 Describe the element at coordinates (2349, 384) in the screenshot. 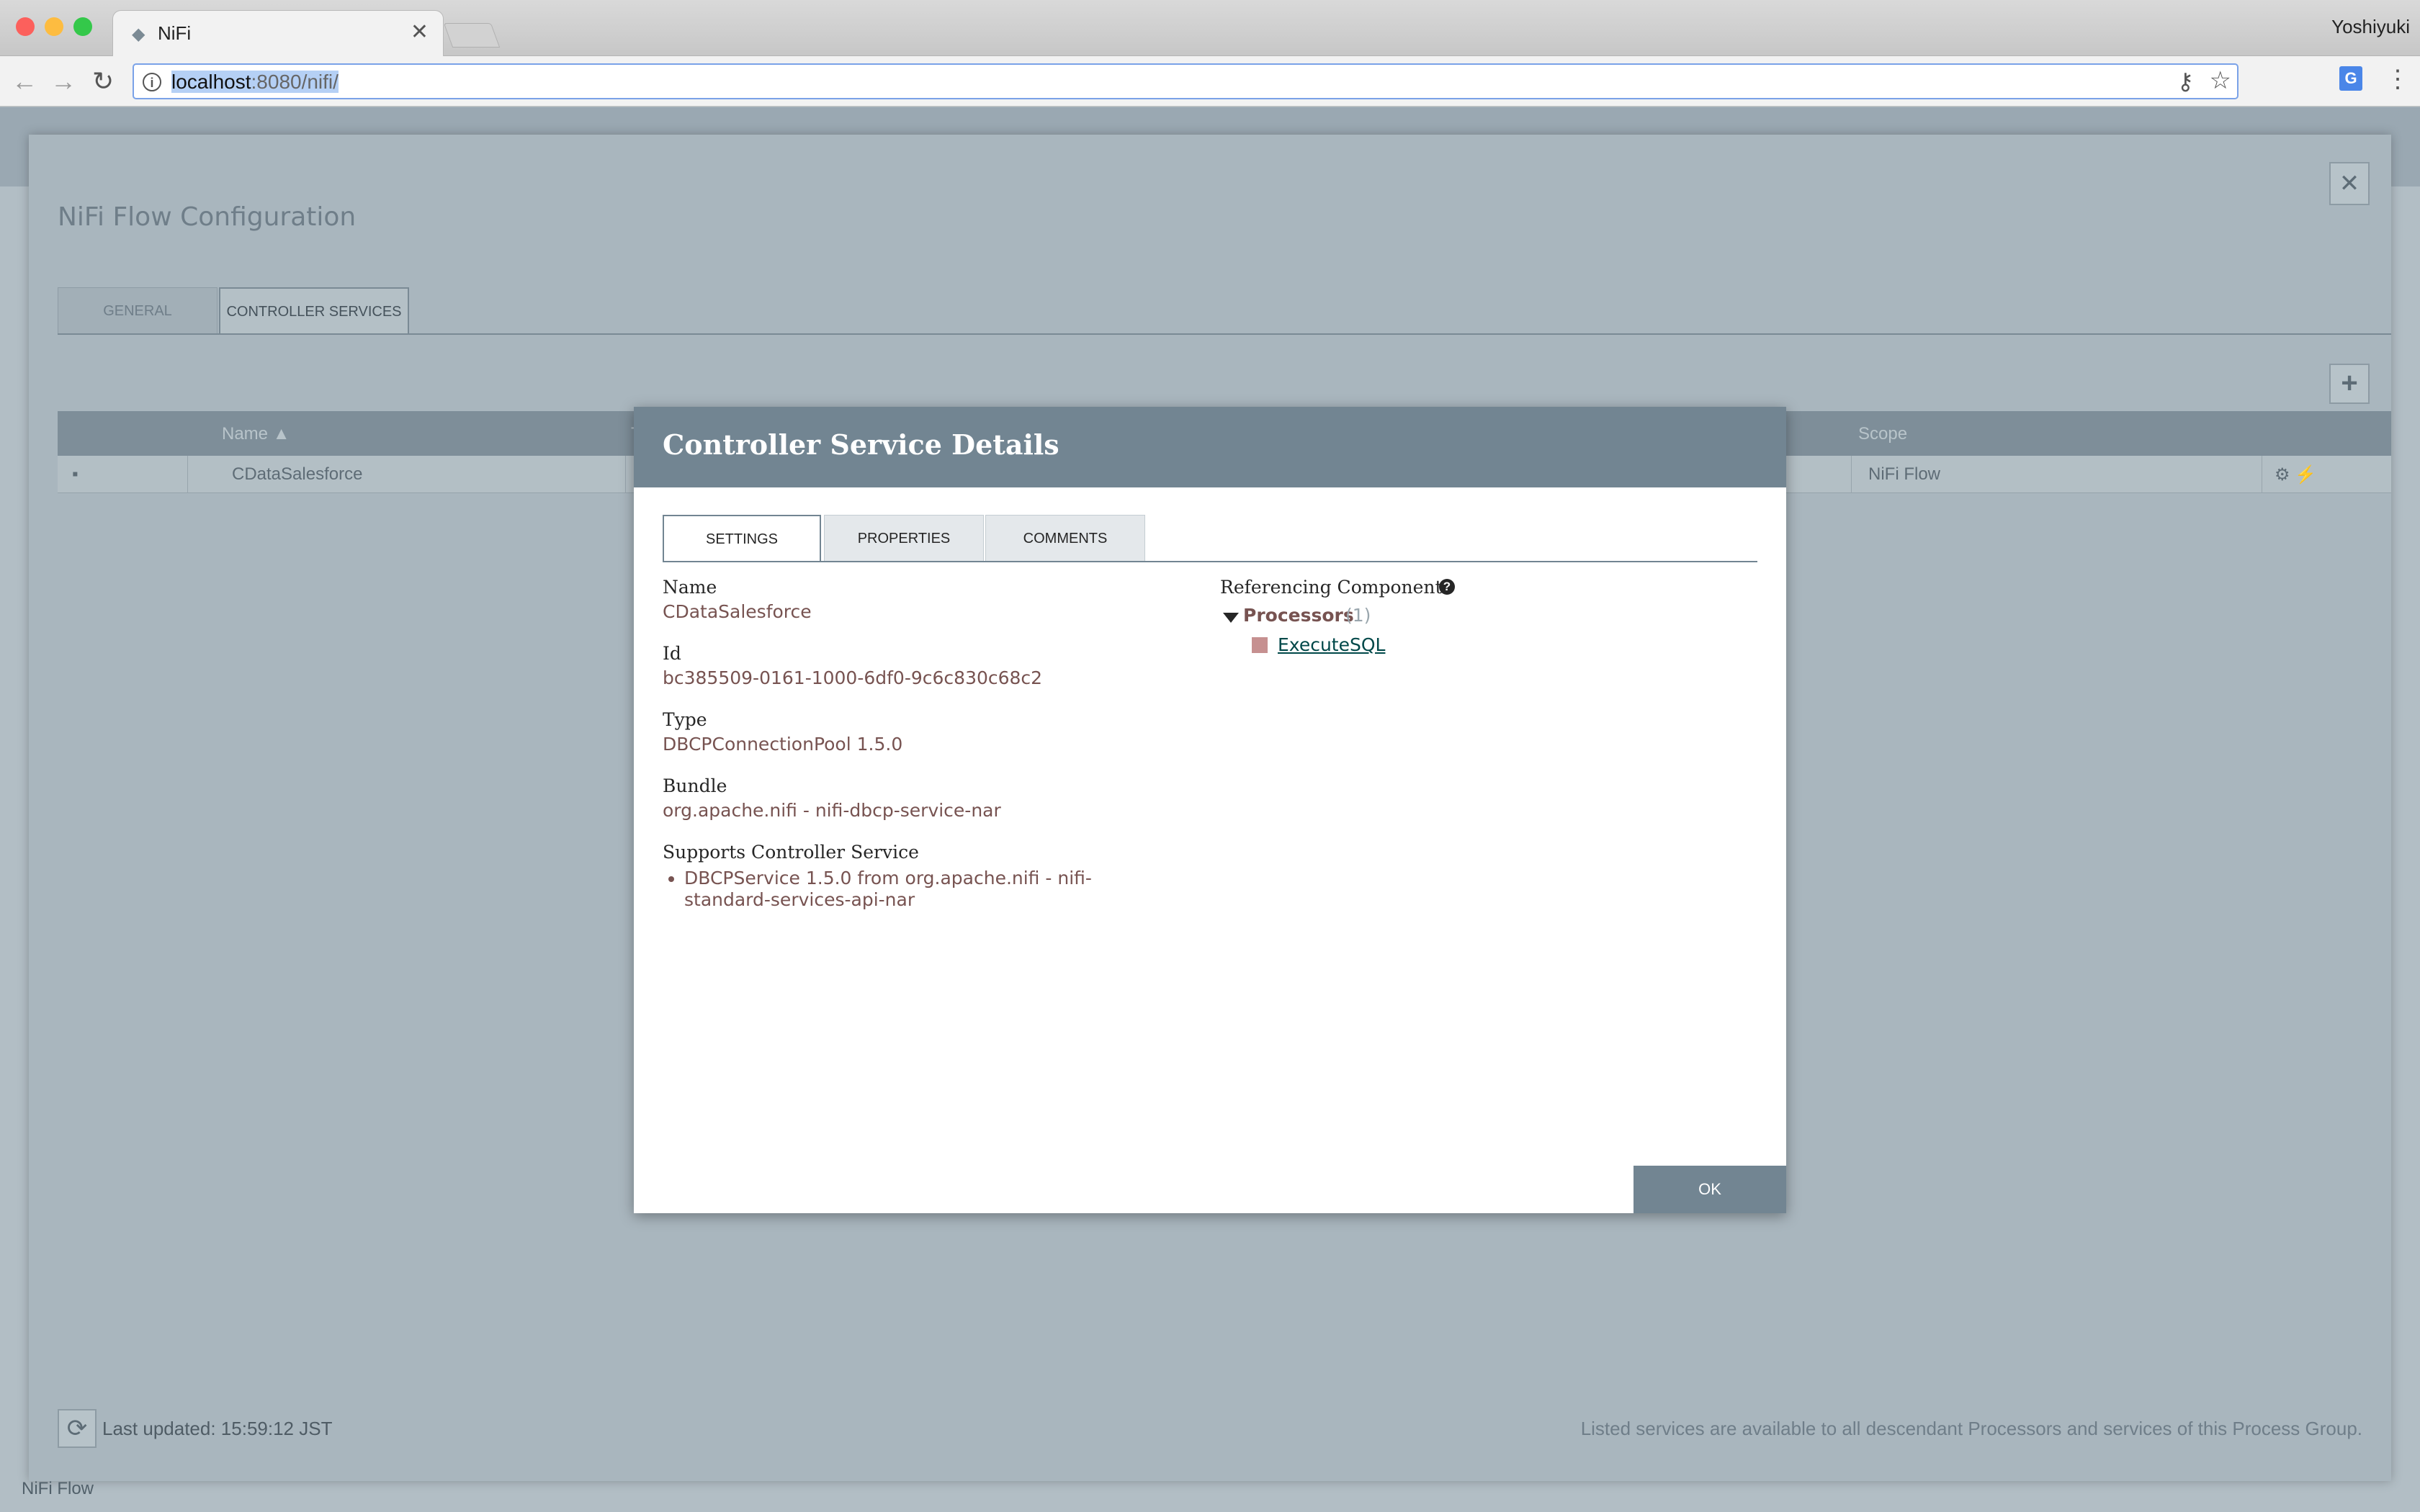

I see `add-controller-service-button: +` at that location.